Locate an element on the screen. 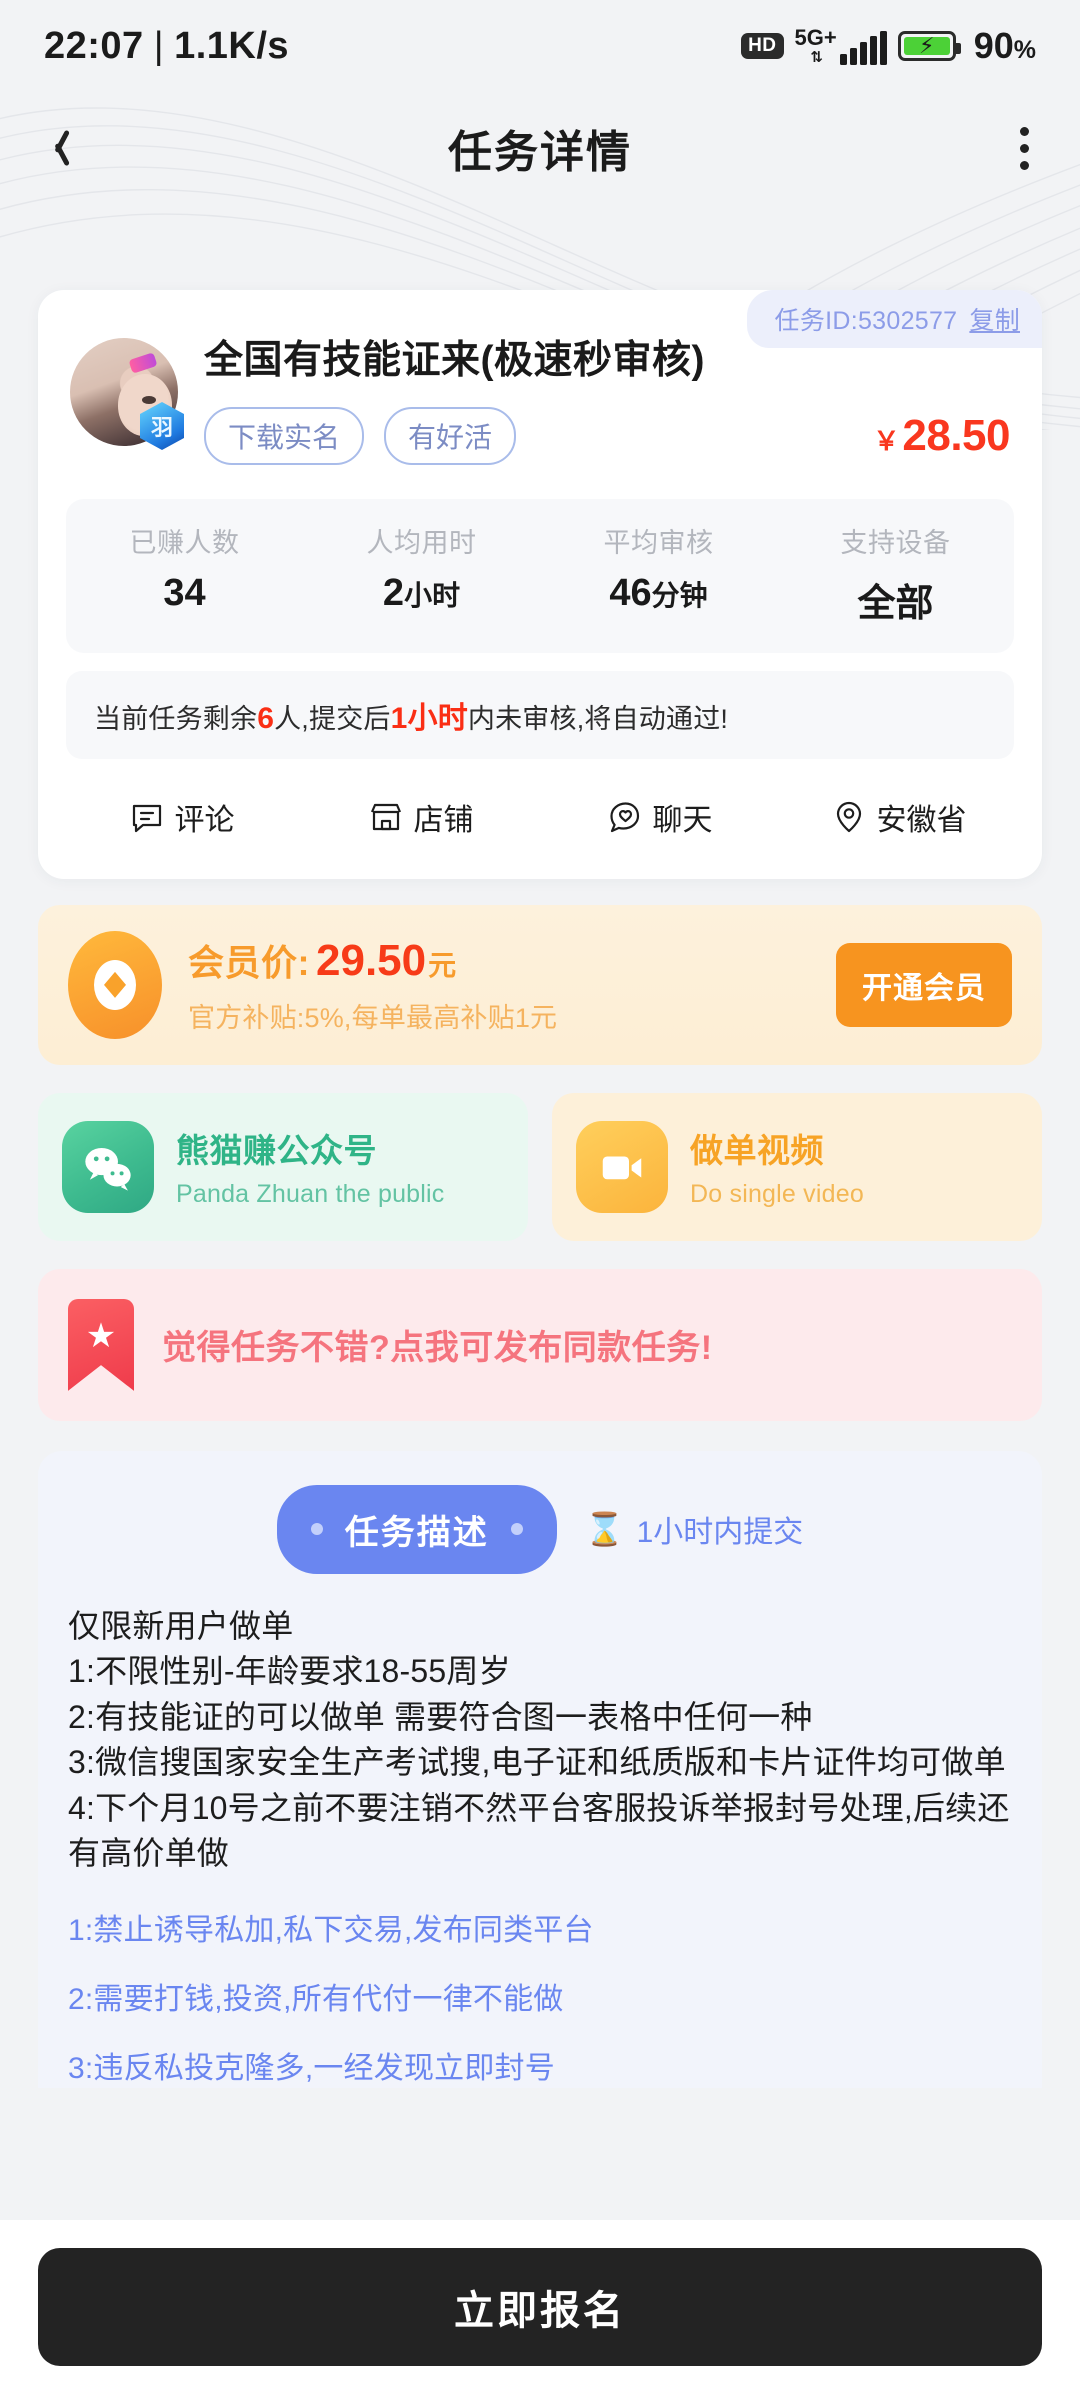 The width and height of the screenshot is (1080, 2400). promo-wechat-official: 熊猫赚公众号 Panda Zhuan the public is located at coordinates (283, 1166).